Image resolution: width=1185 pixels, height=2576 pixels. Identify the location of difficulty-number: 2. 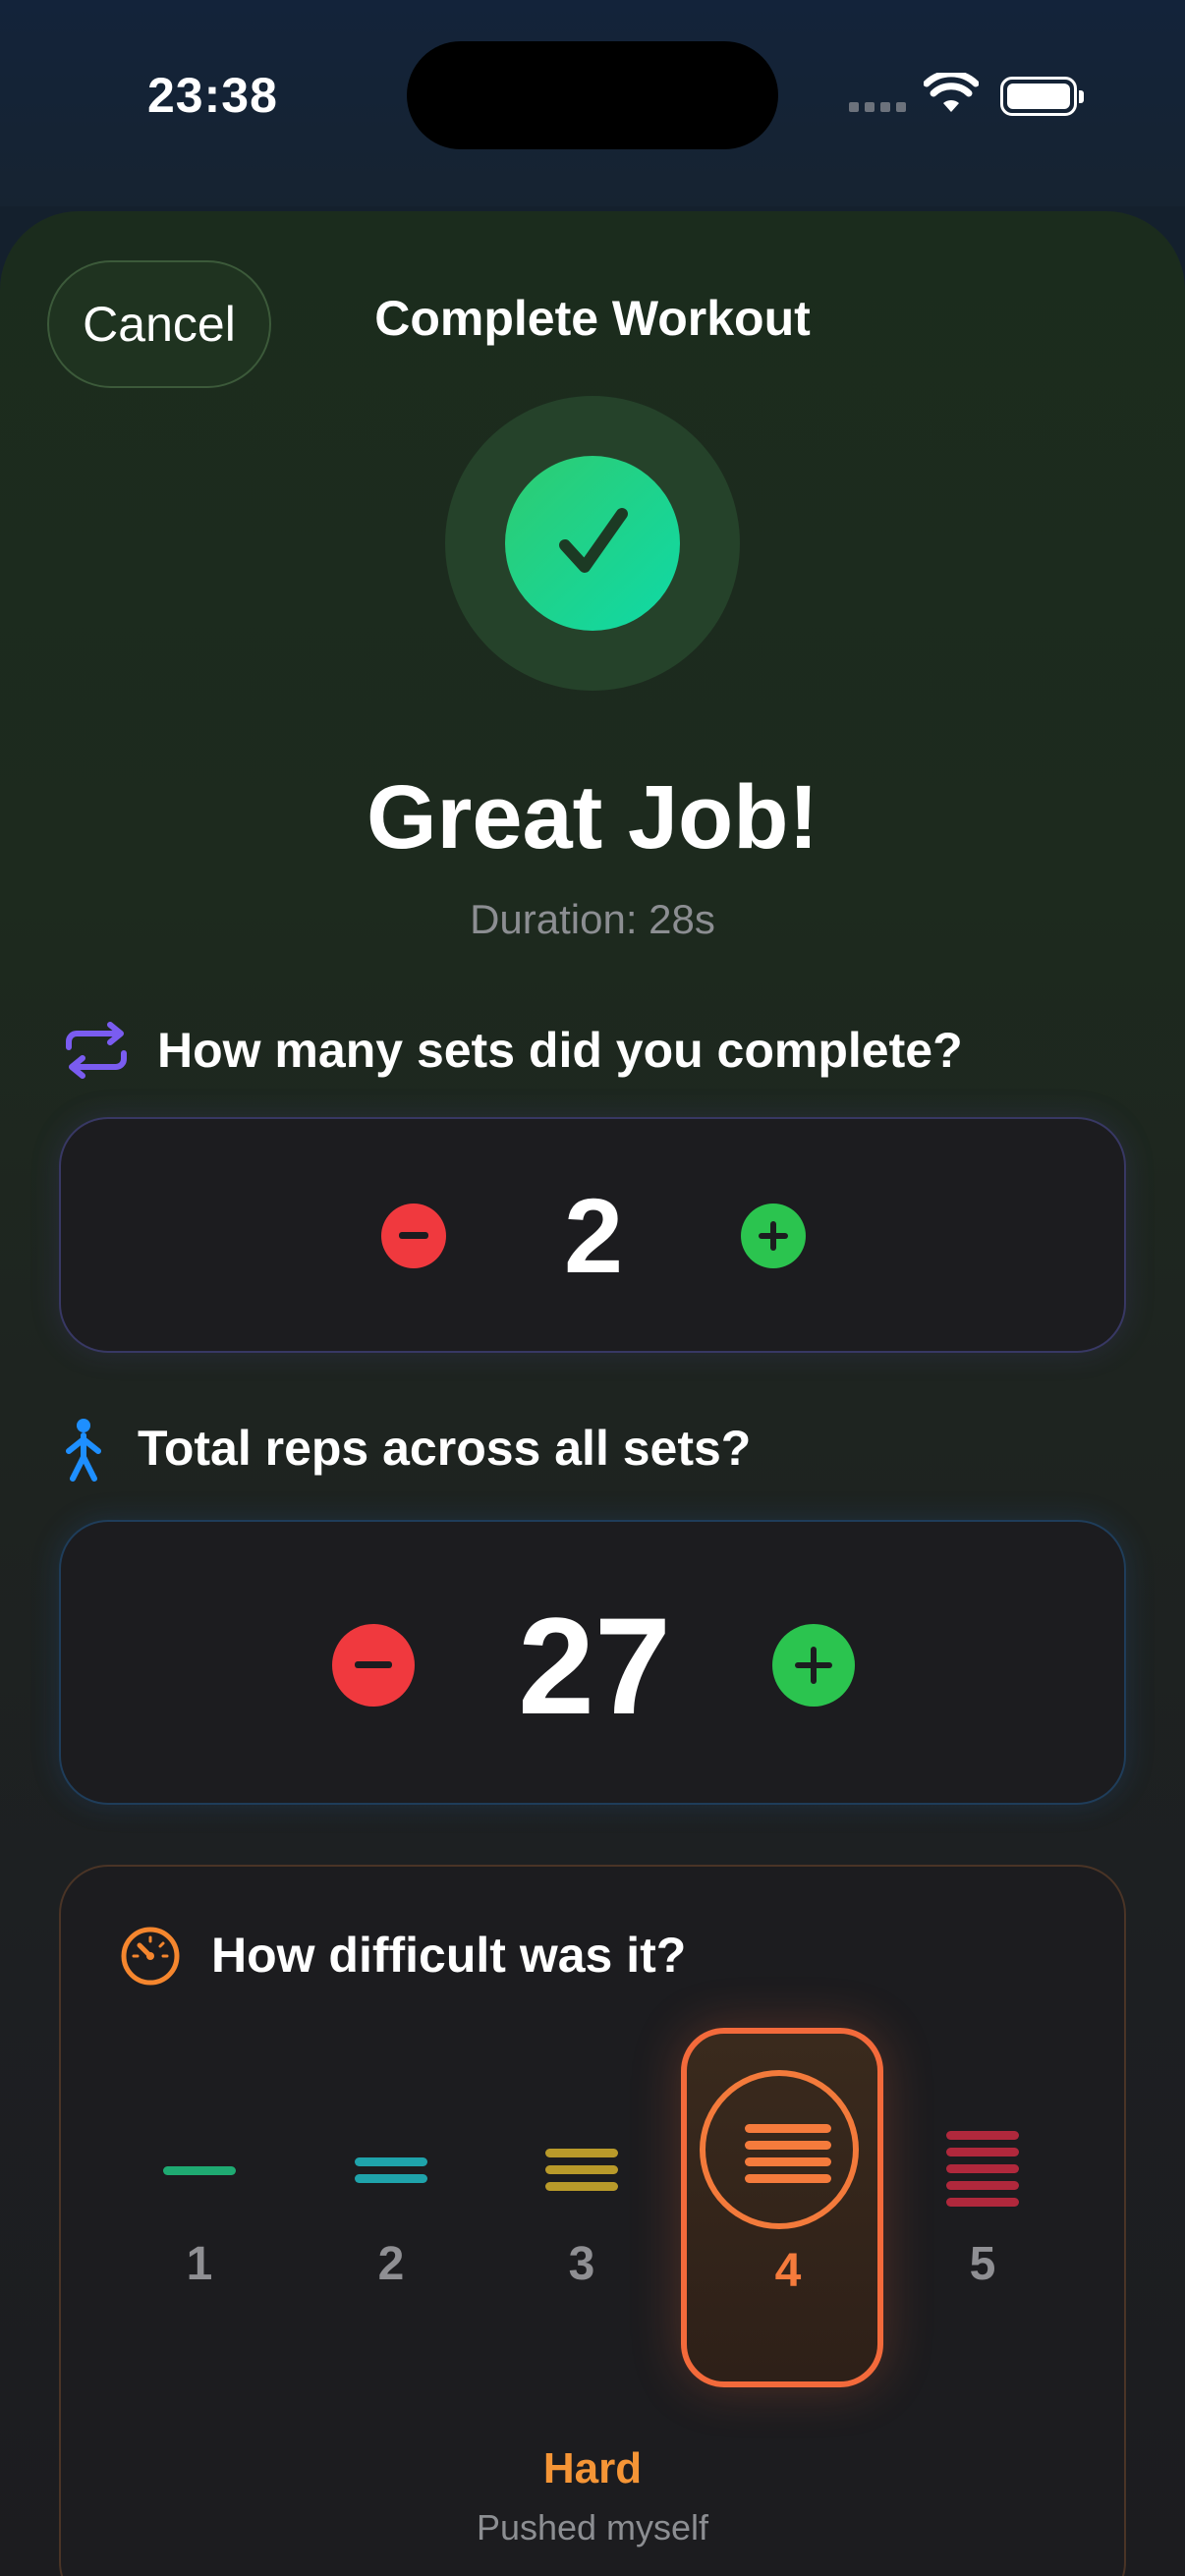
(391, 2264).